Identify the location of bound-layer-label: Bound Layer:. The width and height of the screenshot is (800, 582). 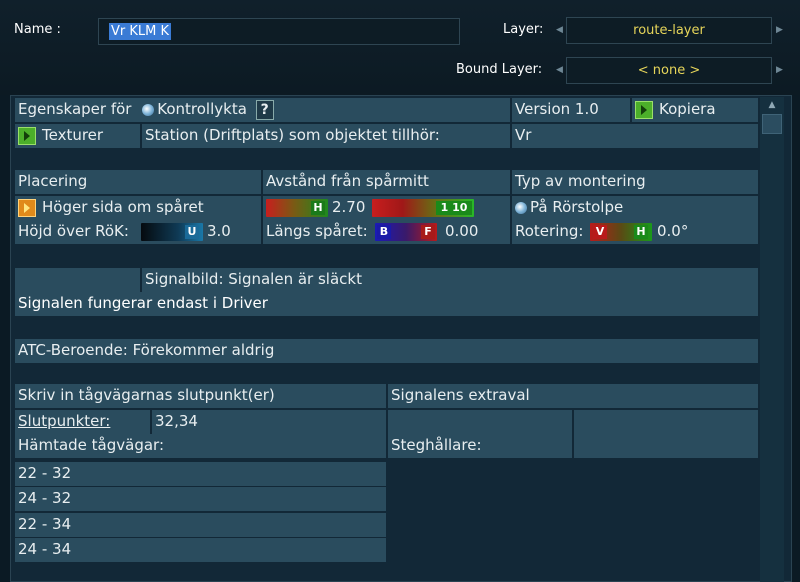
(499, 69).